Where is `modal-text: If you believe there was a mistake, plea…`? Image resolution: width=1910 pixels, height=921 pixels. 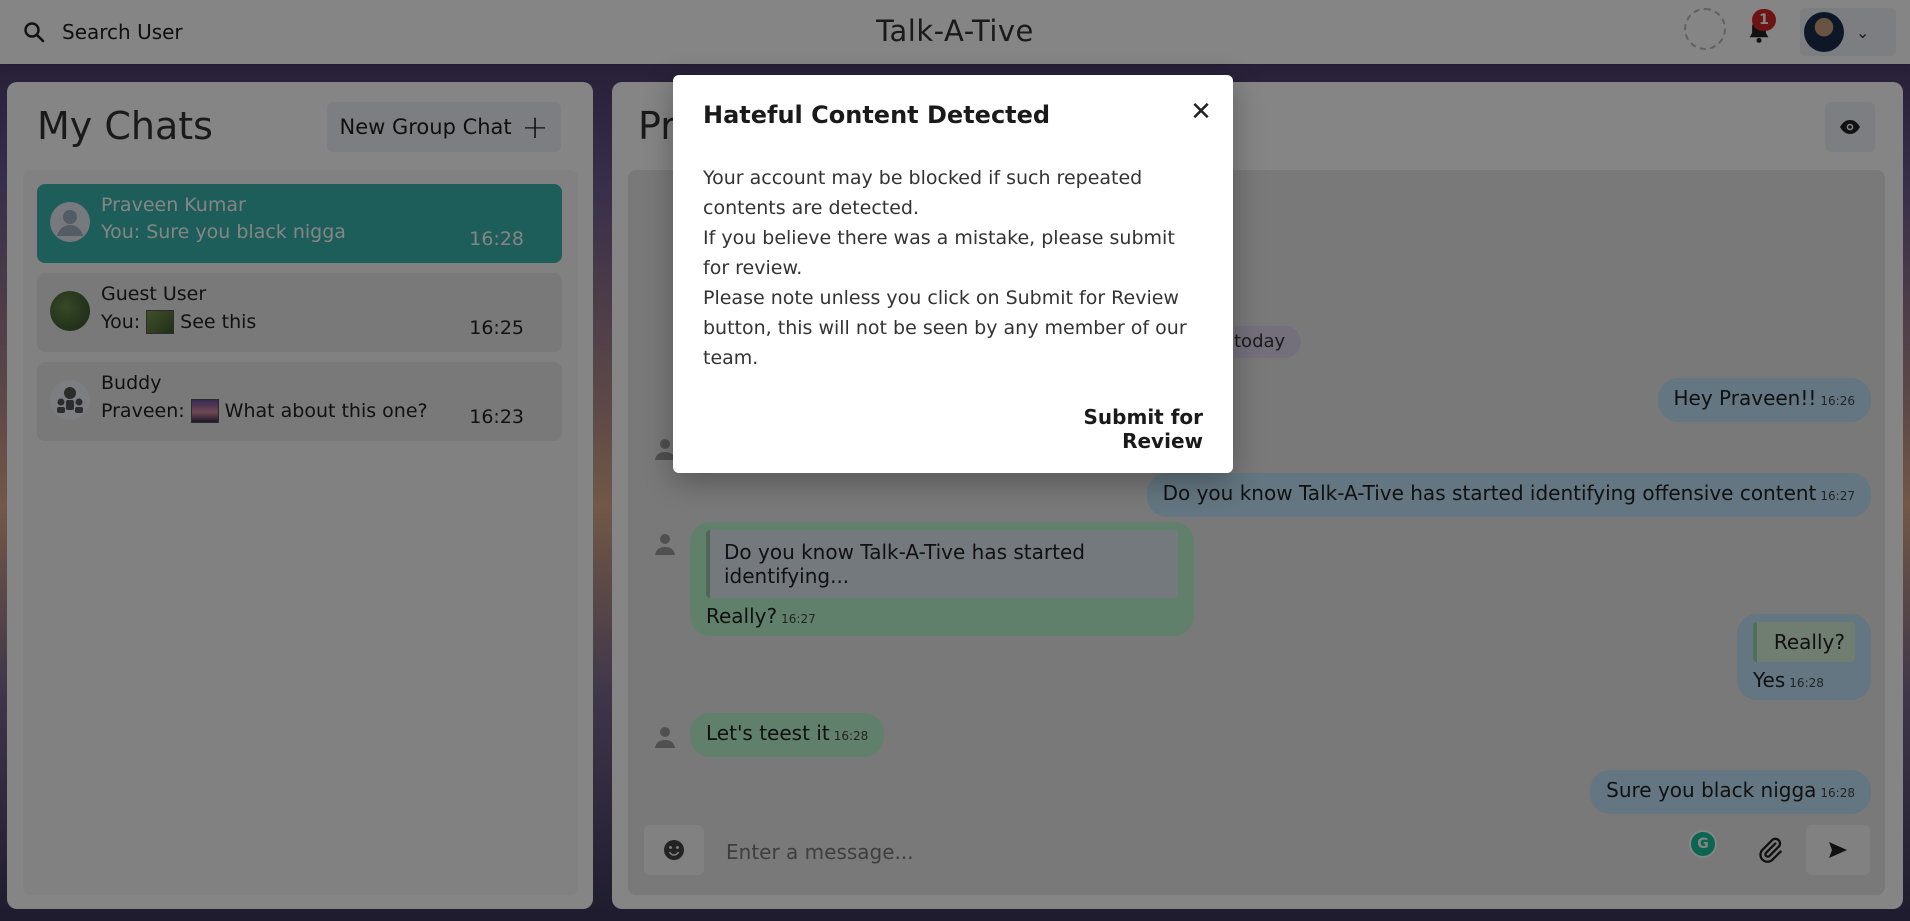 modal-text: If you believe there was a mistake, plea… is located at coordinates (939, 253).